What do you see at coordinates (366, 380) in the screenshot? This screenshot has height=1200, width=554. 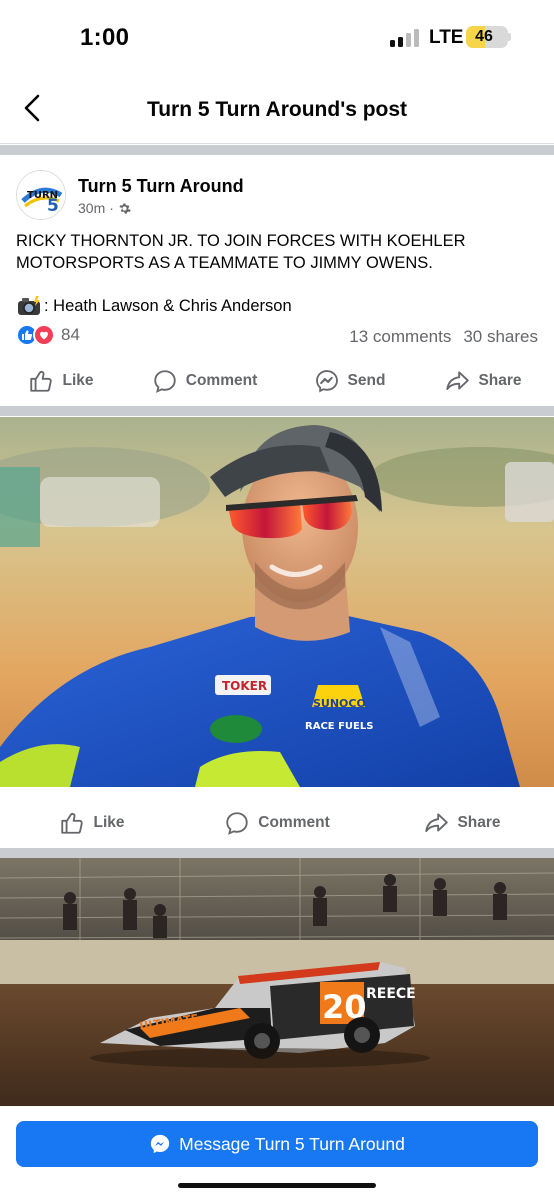 I see `send-label: Send` at bounding box center [366, 380].